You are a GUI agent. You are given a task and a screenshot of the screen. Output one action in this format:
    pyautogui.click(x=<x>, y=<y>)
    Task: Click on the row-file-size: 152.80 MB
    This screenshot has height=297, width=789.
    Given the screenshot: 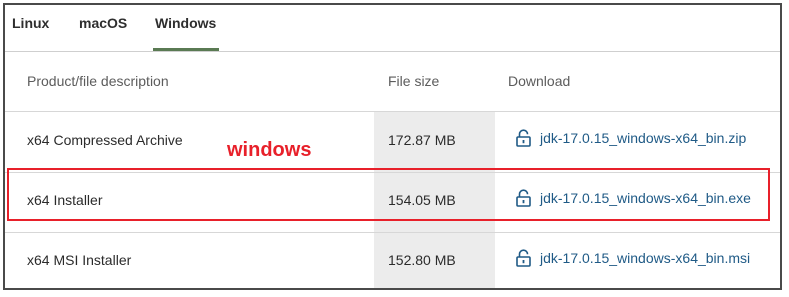 What is the action you would take?
    pyautogui.click(x=422, y=260)
    